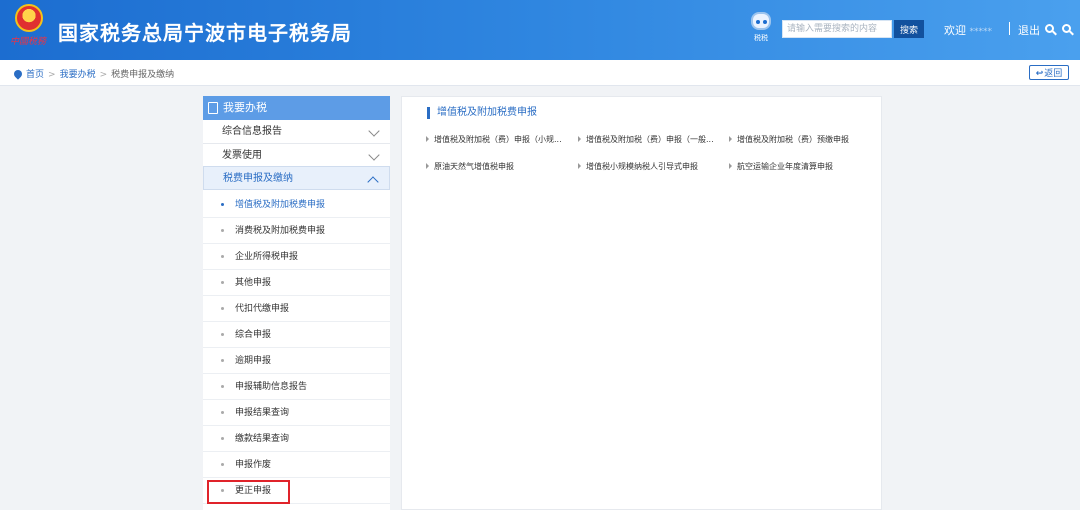 The image size is (1080, 510). What do you see at coordinates (474, 166) in the screenshot?
I see `entry-label: 原油天然气增值税申报` at bounding box center [474, 166].